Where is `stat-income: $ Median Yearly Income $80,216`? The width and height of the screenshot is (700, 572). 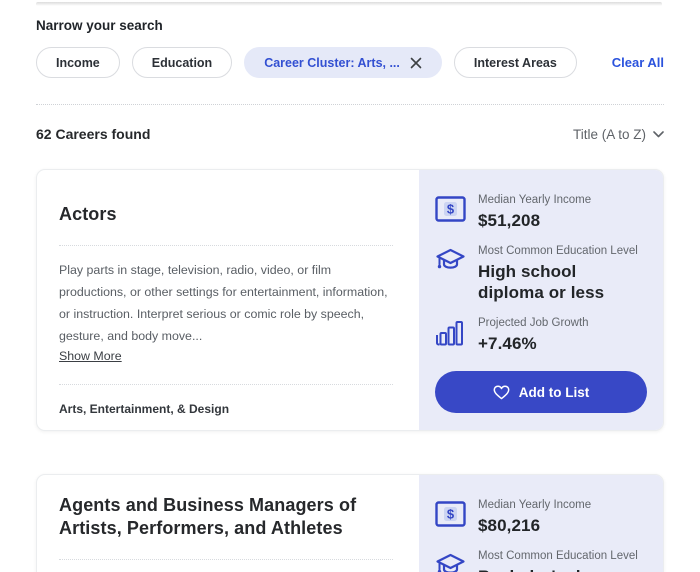
stat-income: $ Median Yearly Income $80,216 is located at coordinates (541, 517).